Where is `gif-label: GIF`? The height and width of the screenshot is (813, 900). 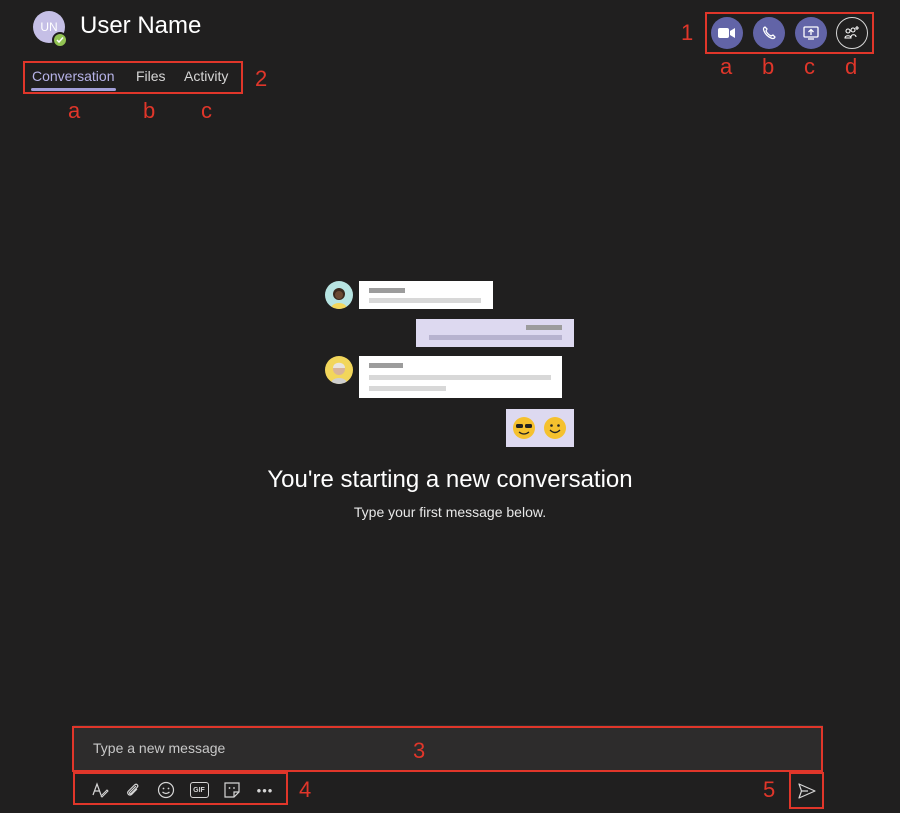
gif-label: GIF is located at coordinates (199, 790).